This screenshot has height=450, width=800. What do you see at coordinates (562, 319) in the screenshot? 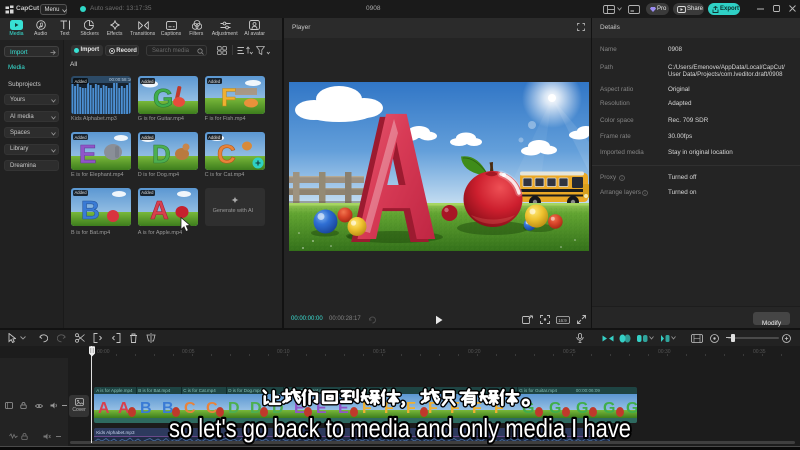
I see `svg-text: 16:9` at bounding box center [562, 319].